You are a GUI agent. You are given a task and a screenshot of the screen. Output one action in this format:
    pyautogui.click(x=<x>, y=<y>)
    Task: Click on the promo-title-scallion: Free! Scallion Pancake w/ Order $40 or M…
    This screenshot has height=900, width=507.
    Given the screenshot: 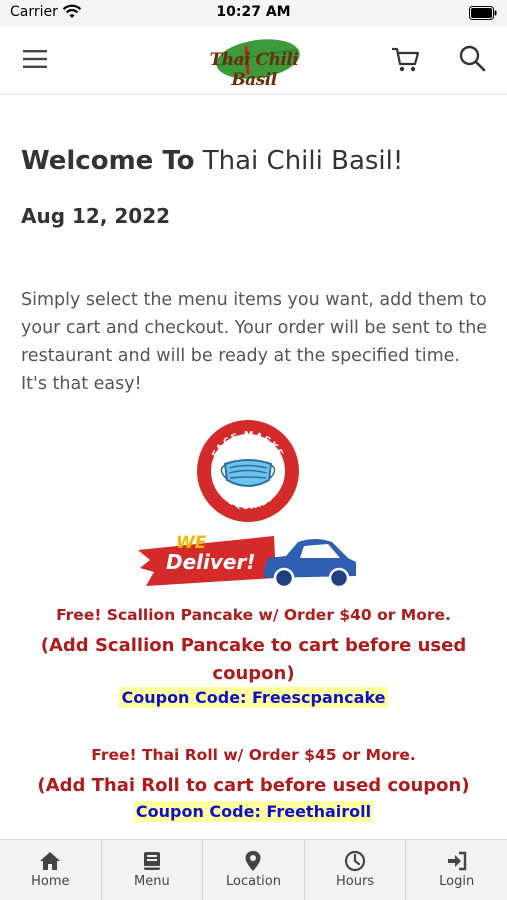 What is the action you would take?
    pyautogui.click(x=253, y=615)
    